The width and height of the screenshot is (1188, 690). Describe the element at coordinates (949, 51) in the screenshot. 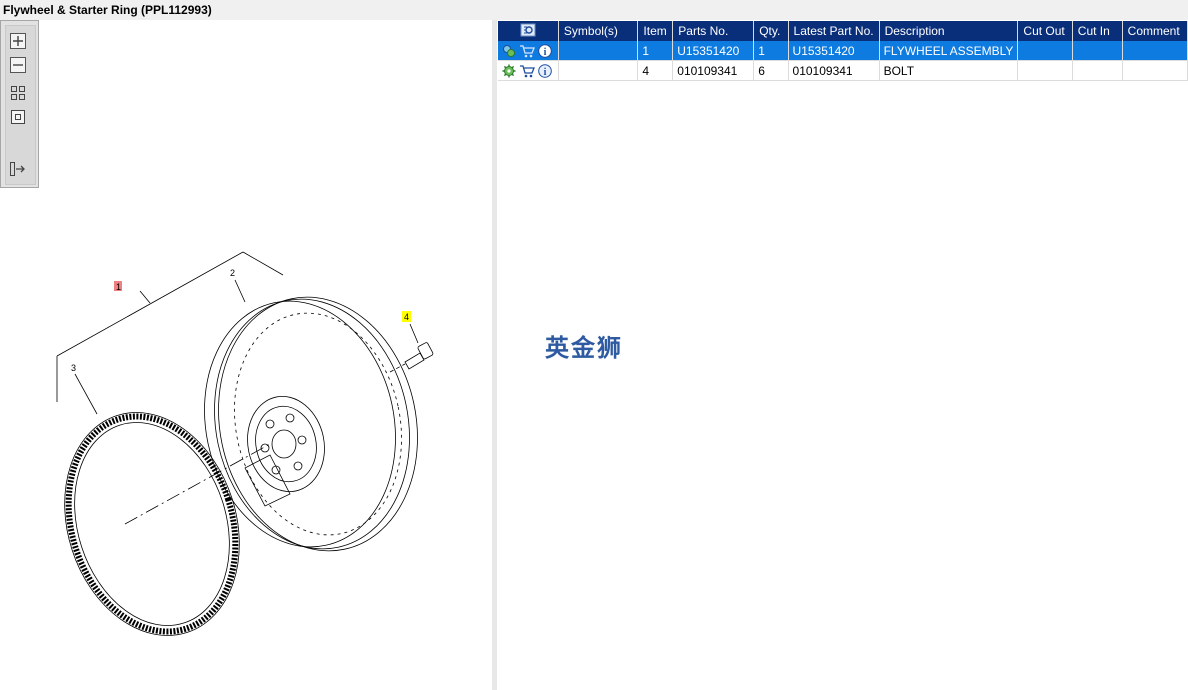

I see `cell-description: FLYWHEEL ASSEMBLY` at that location.